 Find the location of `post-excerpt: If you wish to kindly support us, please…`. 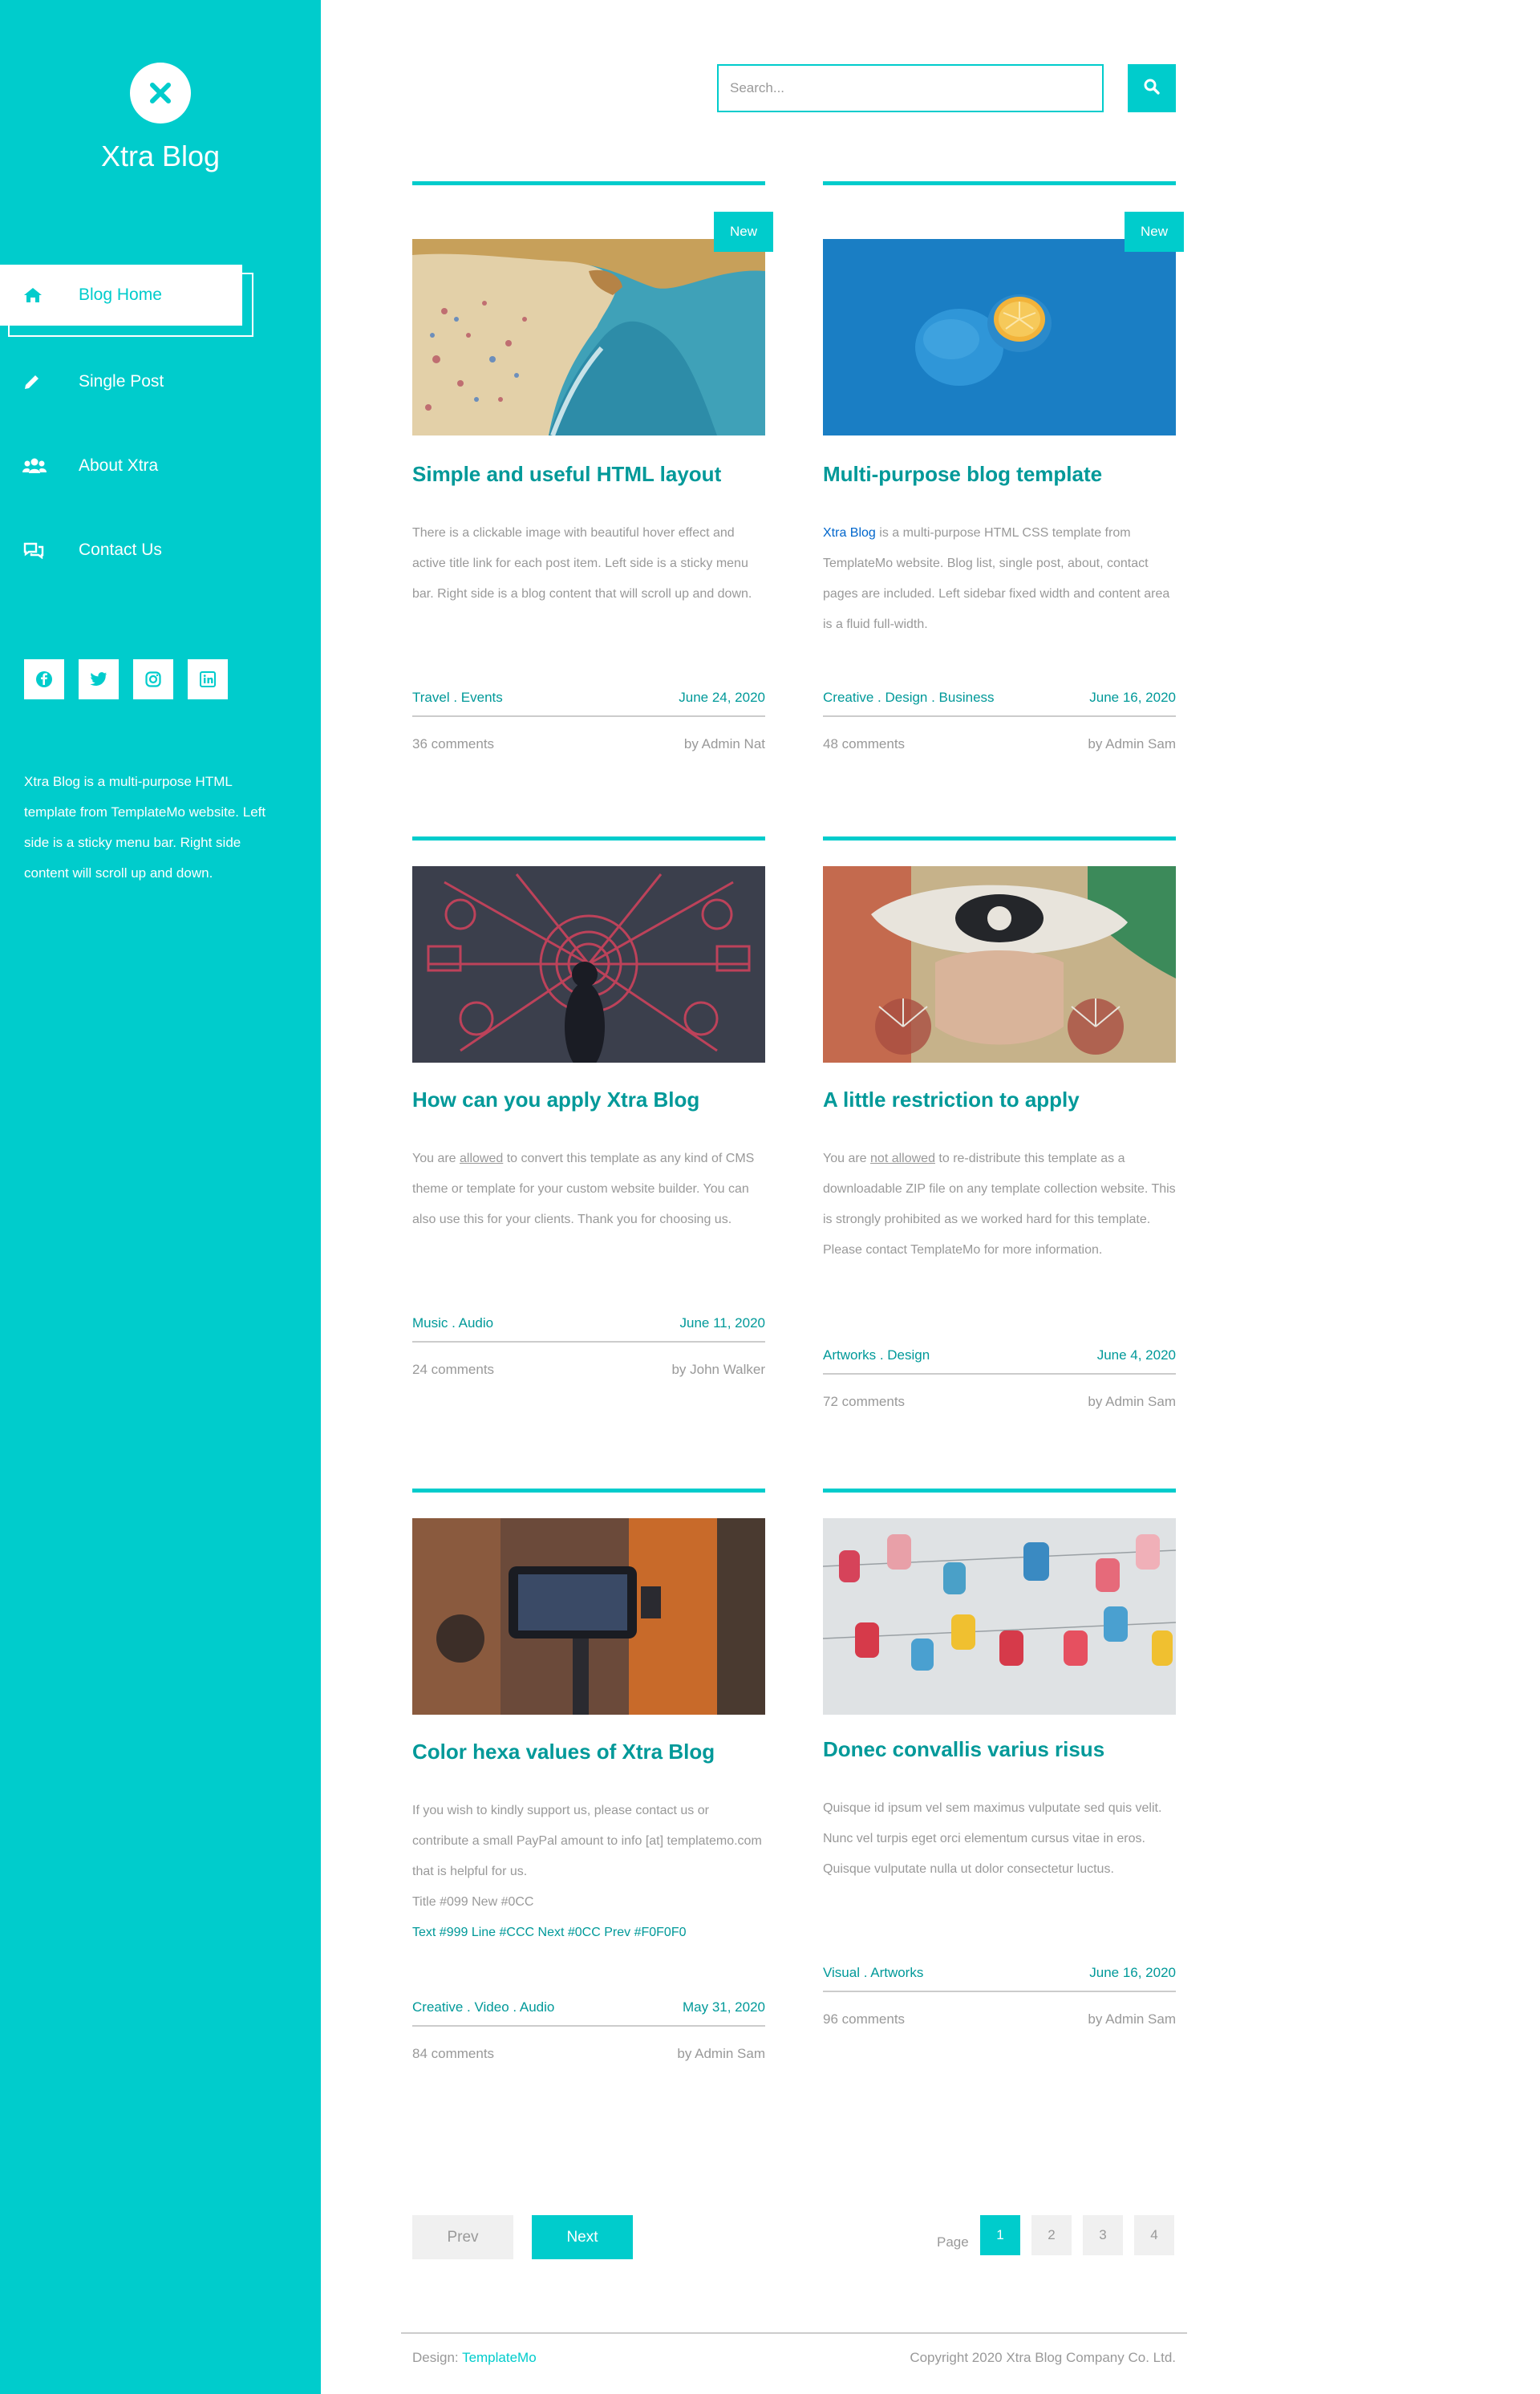

post-excerpt: If you wish to kindly support us, please… is located at coordinates (588, 1872).